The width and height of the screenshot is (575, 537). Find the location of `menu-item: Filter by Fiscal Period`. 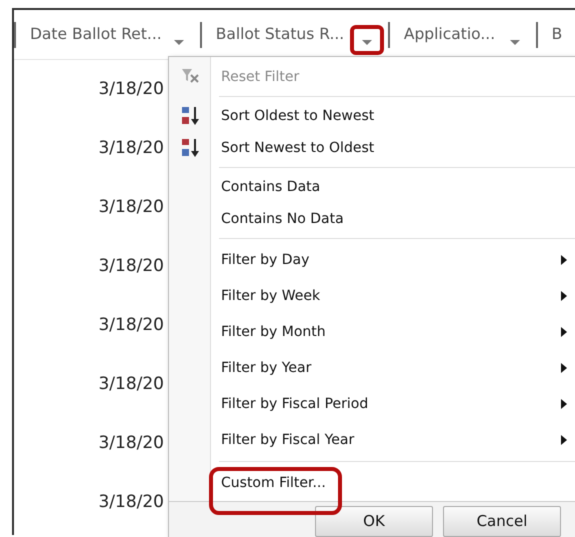

menu-item: Filter by Fiscal Period is located at coordinates (289, 404).